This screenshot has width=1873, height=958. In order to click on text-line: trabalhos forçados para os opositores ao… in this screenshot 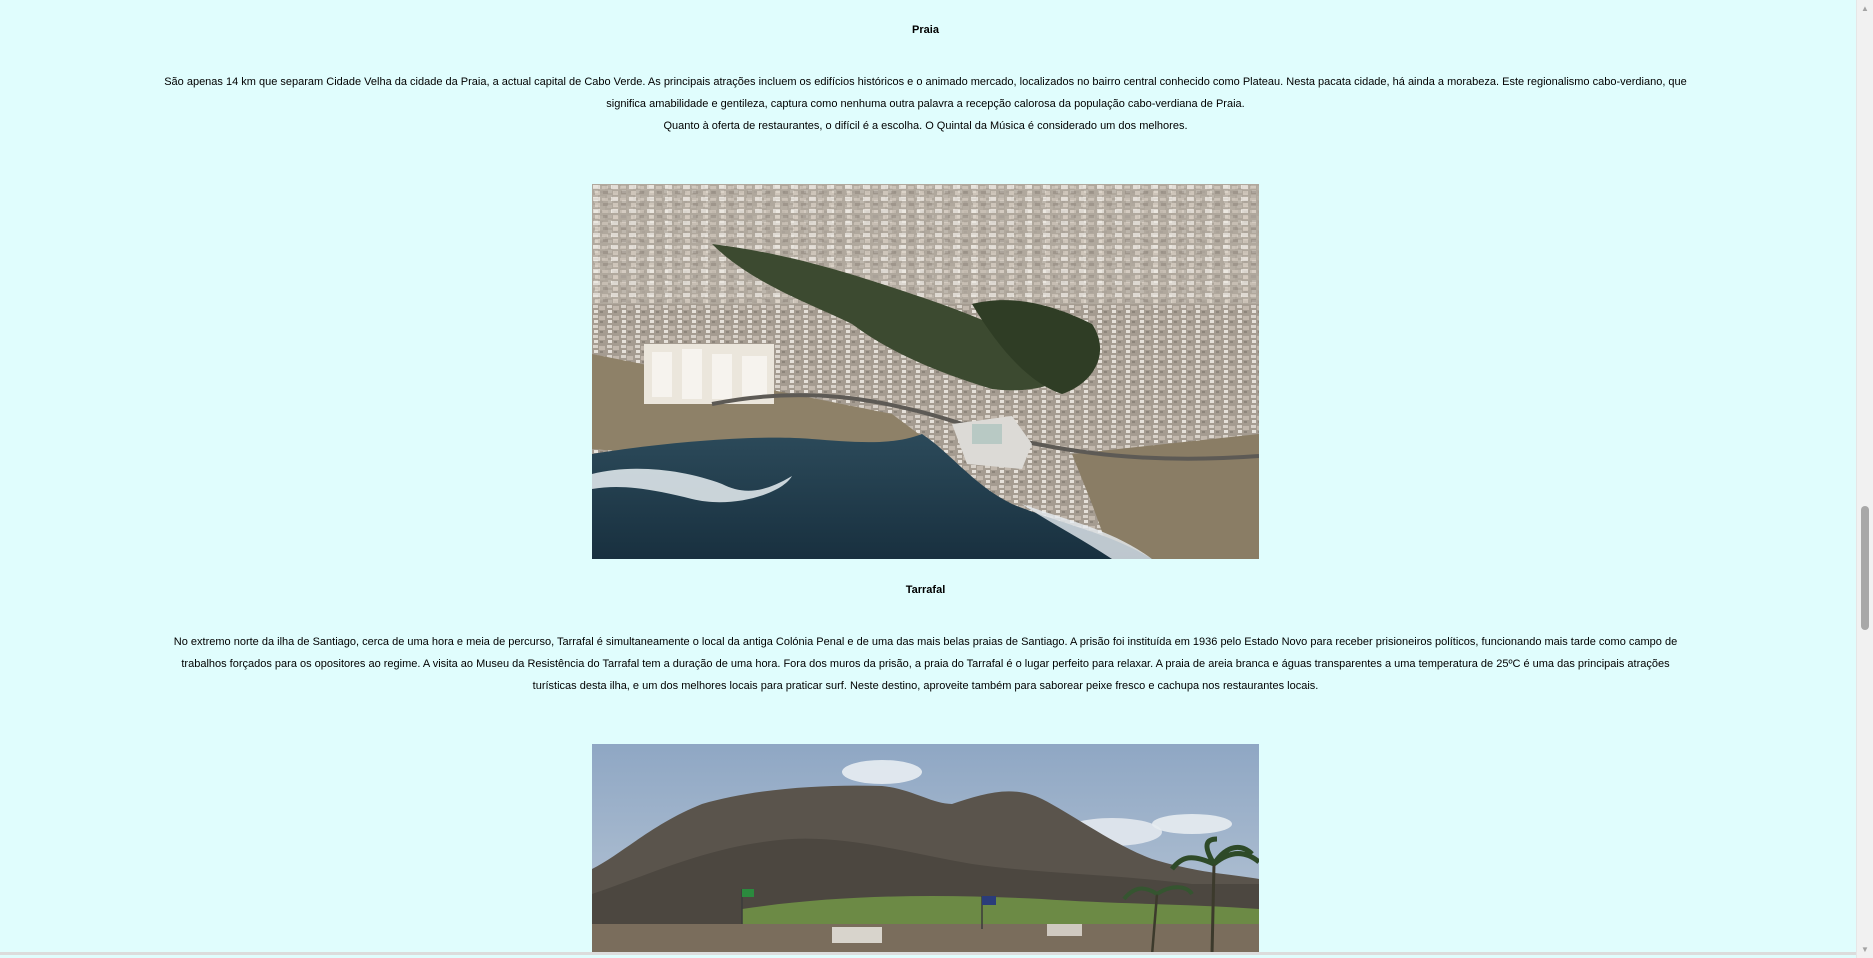, I will do `click(925, 664)`.